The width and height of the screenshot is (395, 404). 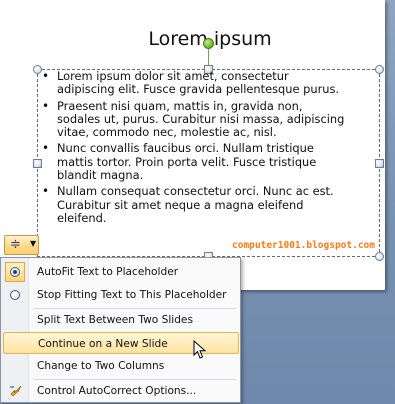 I want to click on menu-item-label: Stop Fitting Text to This Placeholder, so click(x=132, y=295).